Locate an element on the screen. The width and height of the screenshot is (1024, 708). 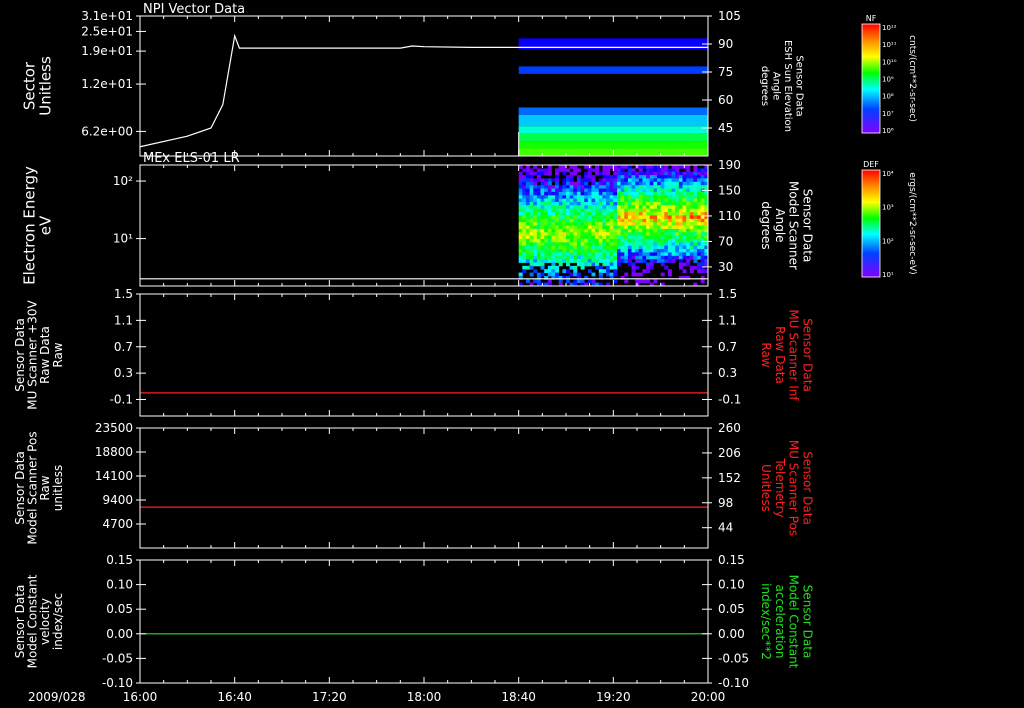
colorbar-tick: 10⁹ is located at coordinates (888, 80).